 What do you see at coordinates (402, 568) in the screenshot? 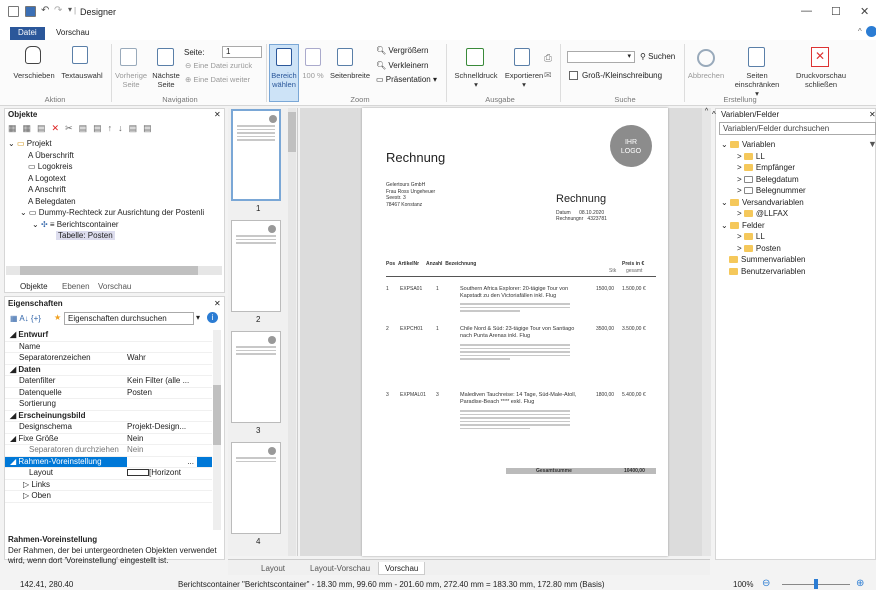
I see `tab-vorschau-bottom: Vorschau` at bounding box center [402, 568].